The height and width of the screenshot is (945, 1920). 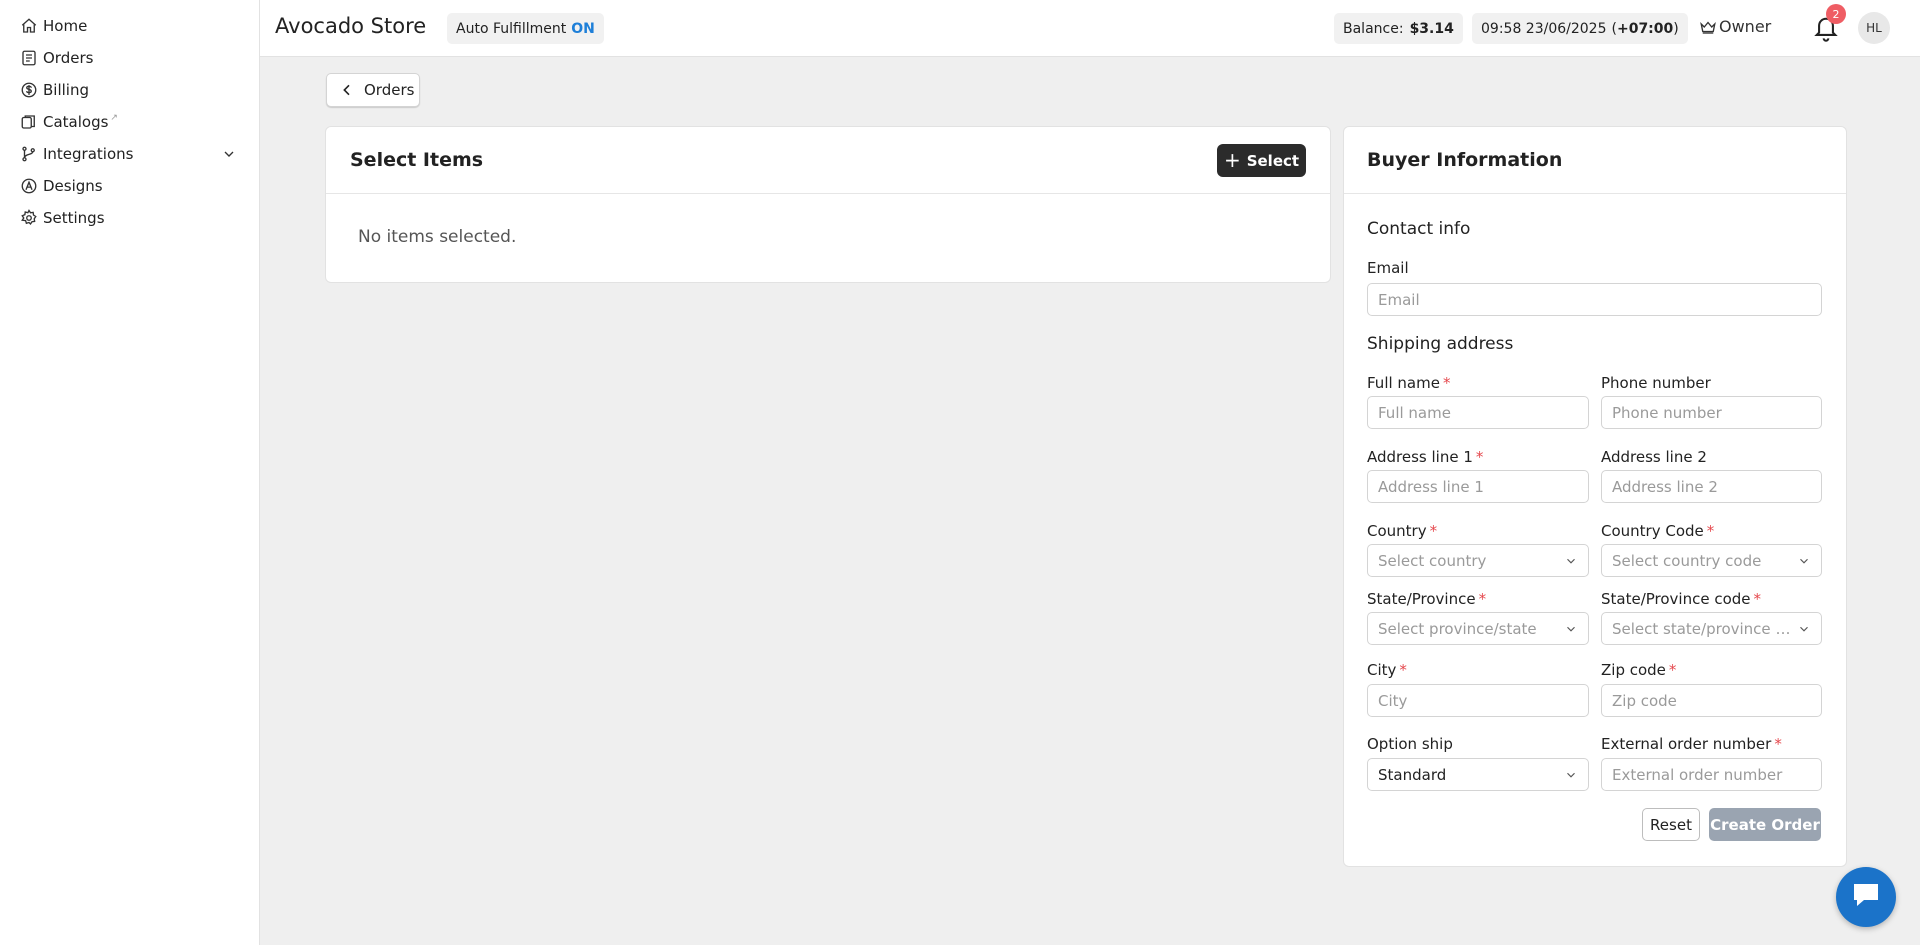 I want to click on back-to-orders-button: Orders, so click(x=373, y=90).